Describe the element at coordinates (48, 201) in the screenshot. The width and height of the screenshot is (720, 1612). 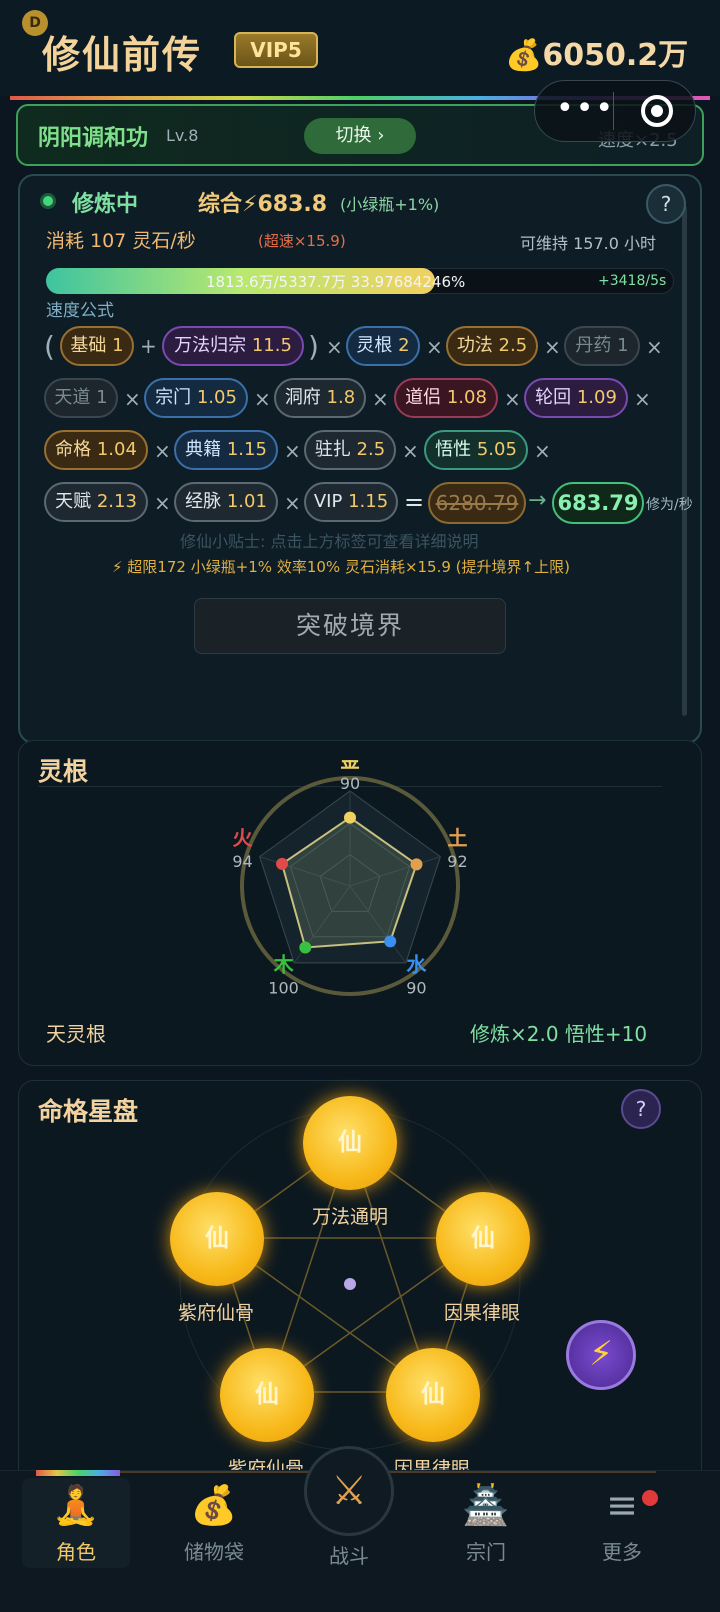
I see `status-indicator-icon` at that location.